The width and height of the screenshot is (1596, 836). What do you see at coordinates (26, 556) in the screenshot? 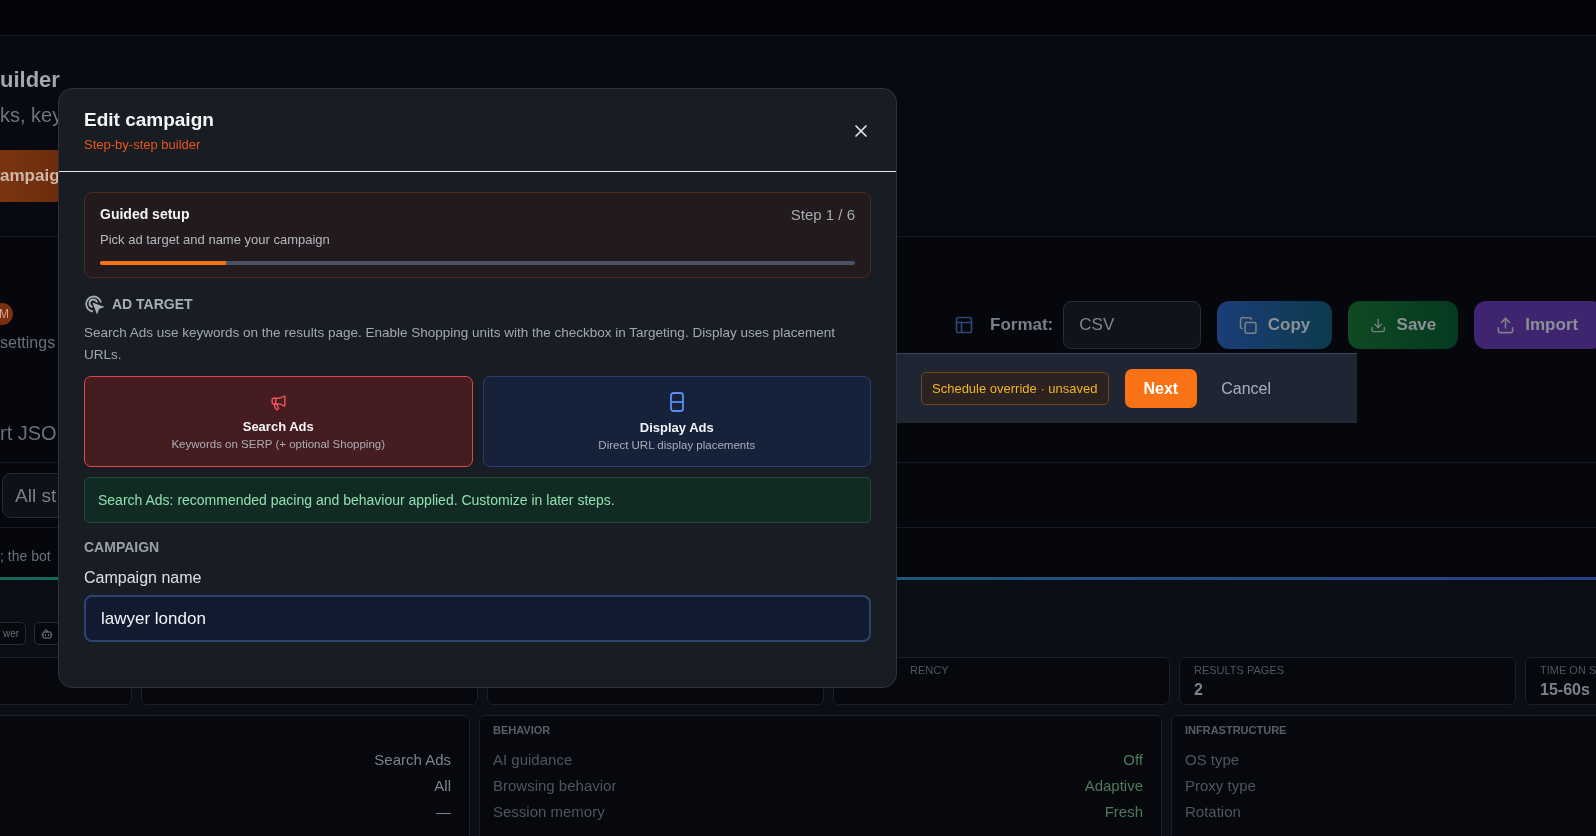
I see `note-text: ; the bot` at bounding box center [26, 556].